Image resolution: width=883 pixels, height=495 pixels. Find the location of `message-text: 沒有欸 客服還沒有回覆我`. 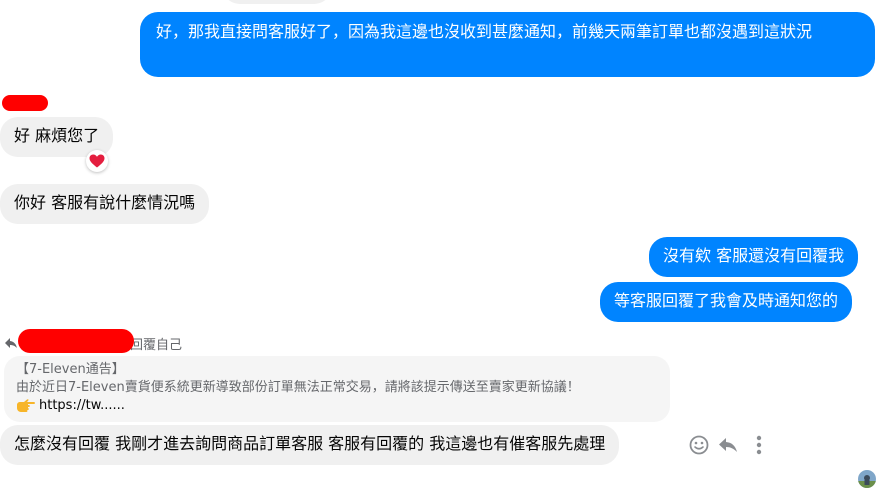

message-text: 沒有欸 客服還沒有回覆我 is located at coordinates (754, 255).